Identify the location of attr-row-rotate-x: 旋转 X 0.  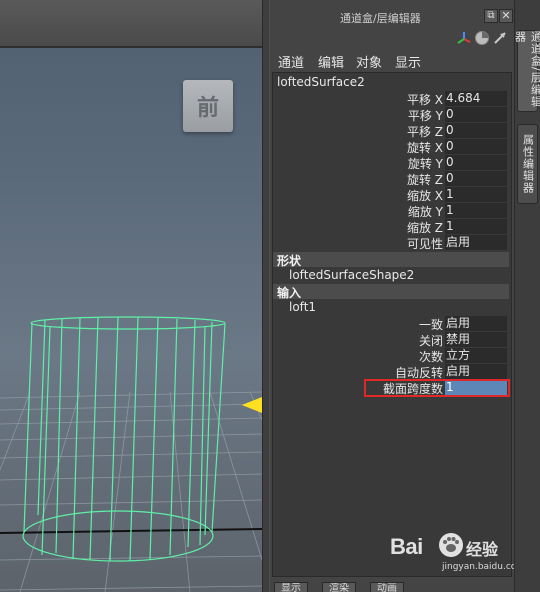
(391, 147).